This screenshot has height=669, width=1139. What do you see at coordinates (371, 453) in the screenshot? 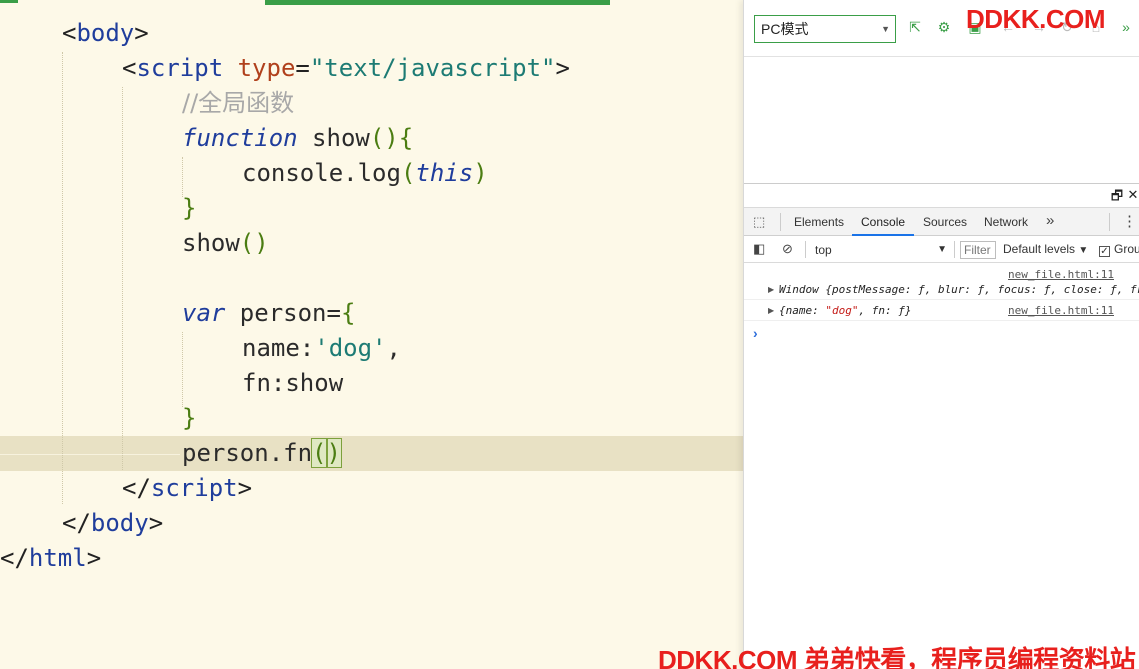
I see `current-line-highlight` at bounding box center [371, 453].